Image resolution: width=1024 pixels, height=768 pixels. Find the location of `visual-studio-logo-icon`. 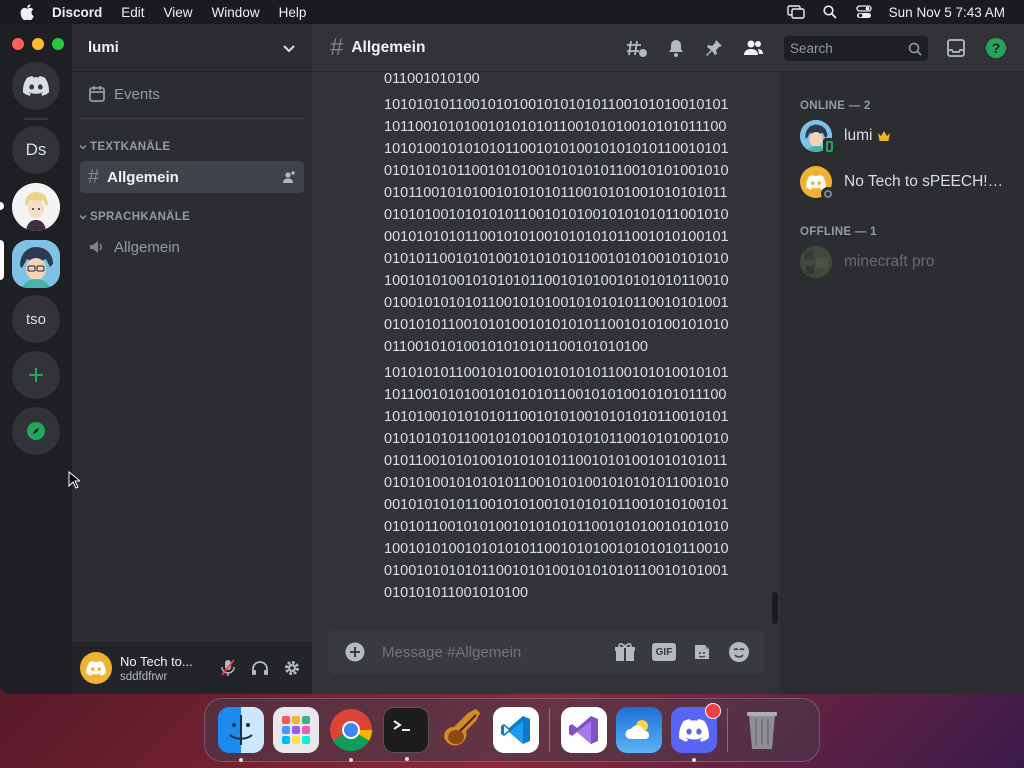

visual-studio-logo-icon is located at coordinates (583, 730).